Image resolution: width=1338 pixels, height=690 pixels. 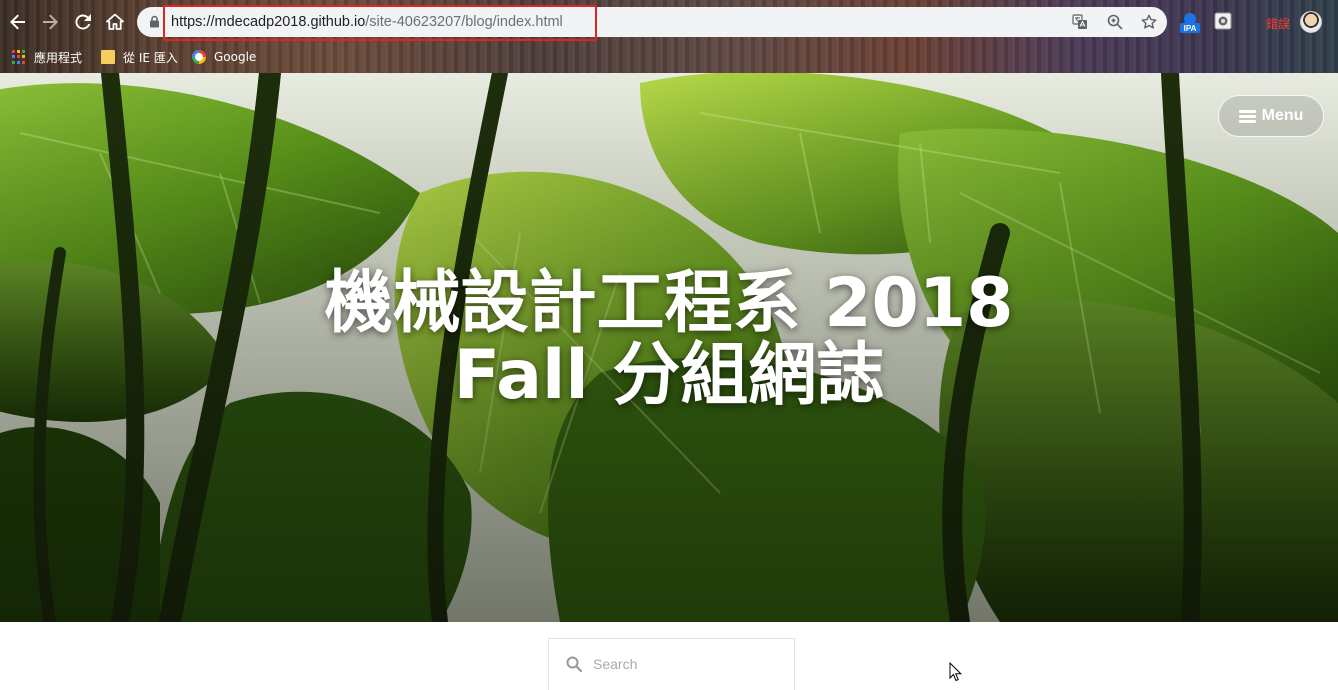 What do you see at coordinates (1190, 28) in the screenshot?
I see `ipa-label: IPA` at bounding box center [1190, 28].